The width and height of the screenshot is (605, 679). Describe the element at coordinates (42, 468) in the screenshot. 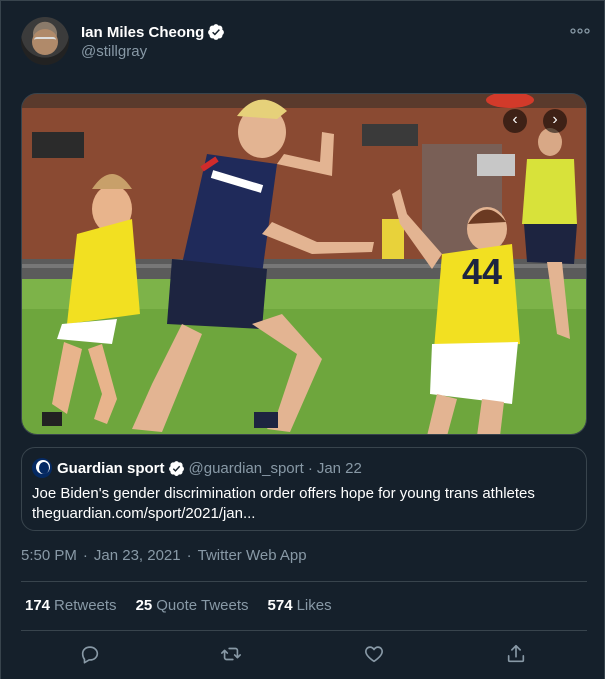

I see `guardian-avatar` at that location.